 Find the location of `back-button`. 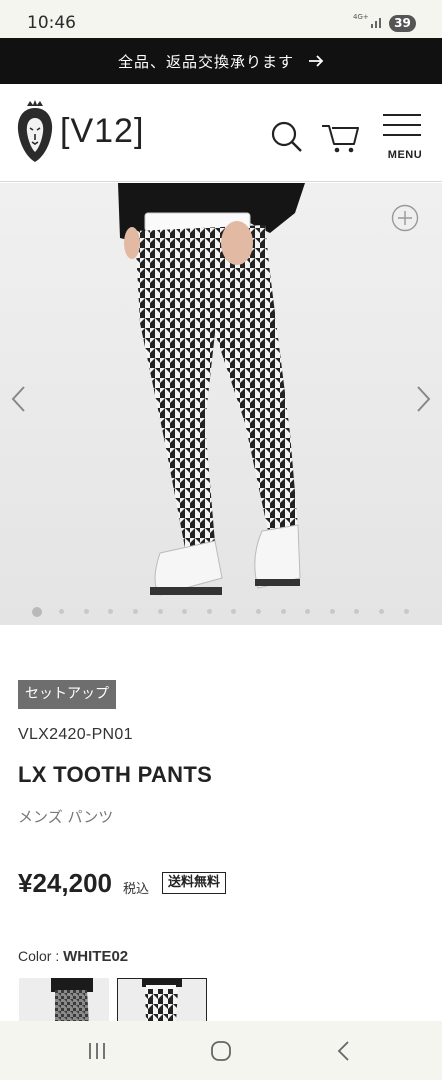

back-button is located at coordinates (344, 1051).